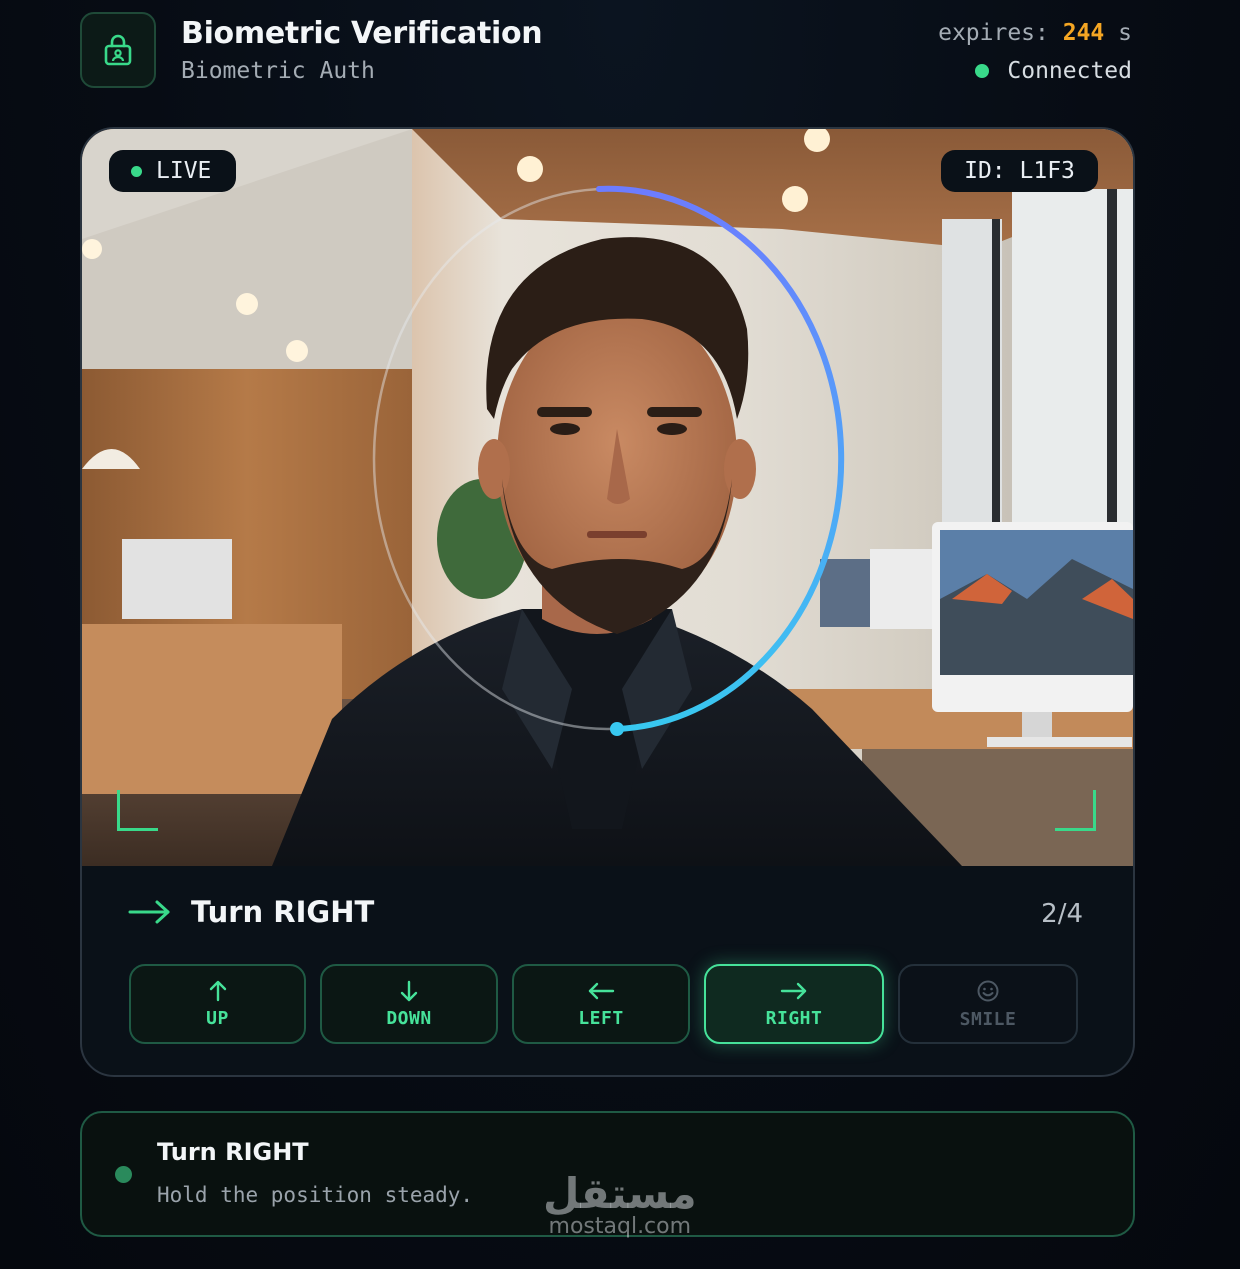  I want to click on step-counter: 2/4, so click(1062, 914).